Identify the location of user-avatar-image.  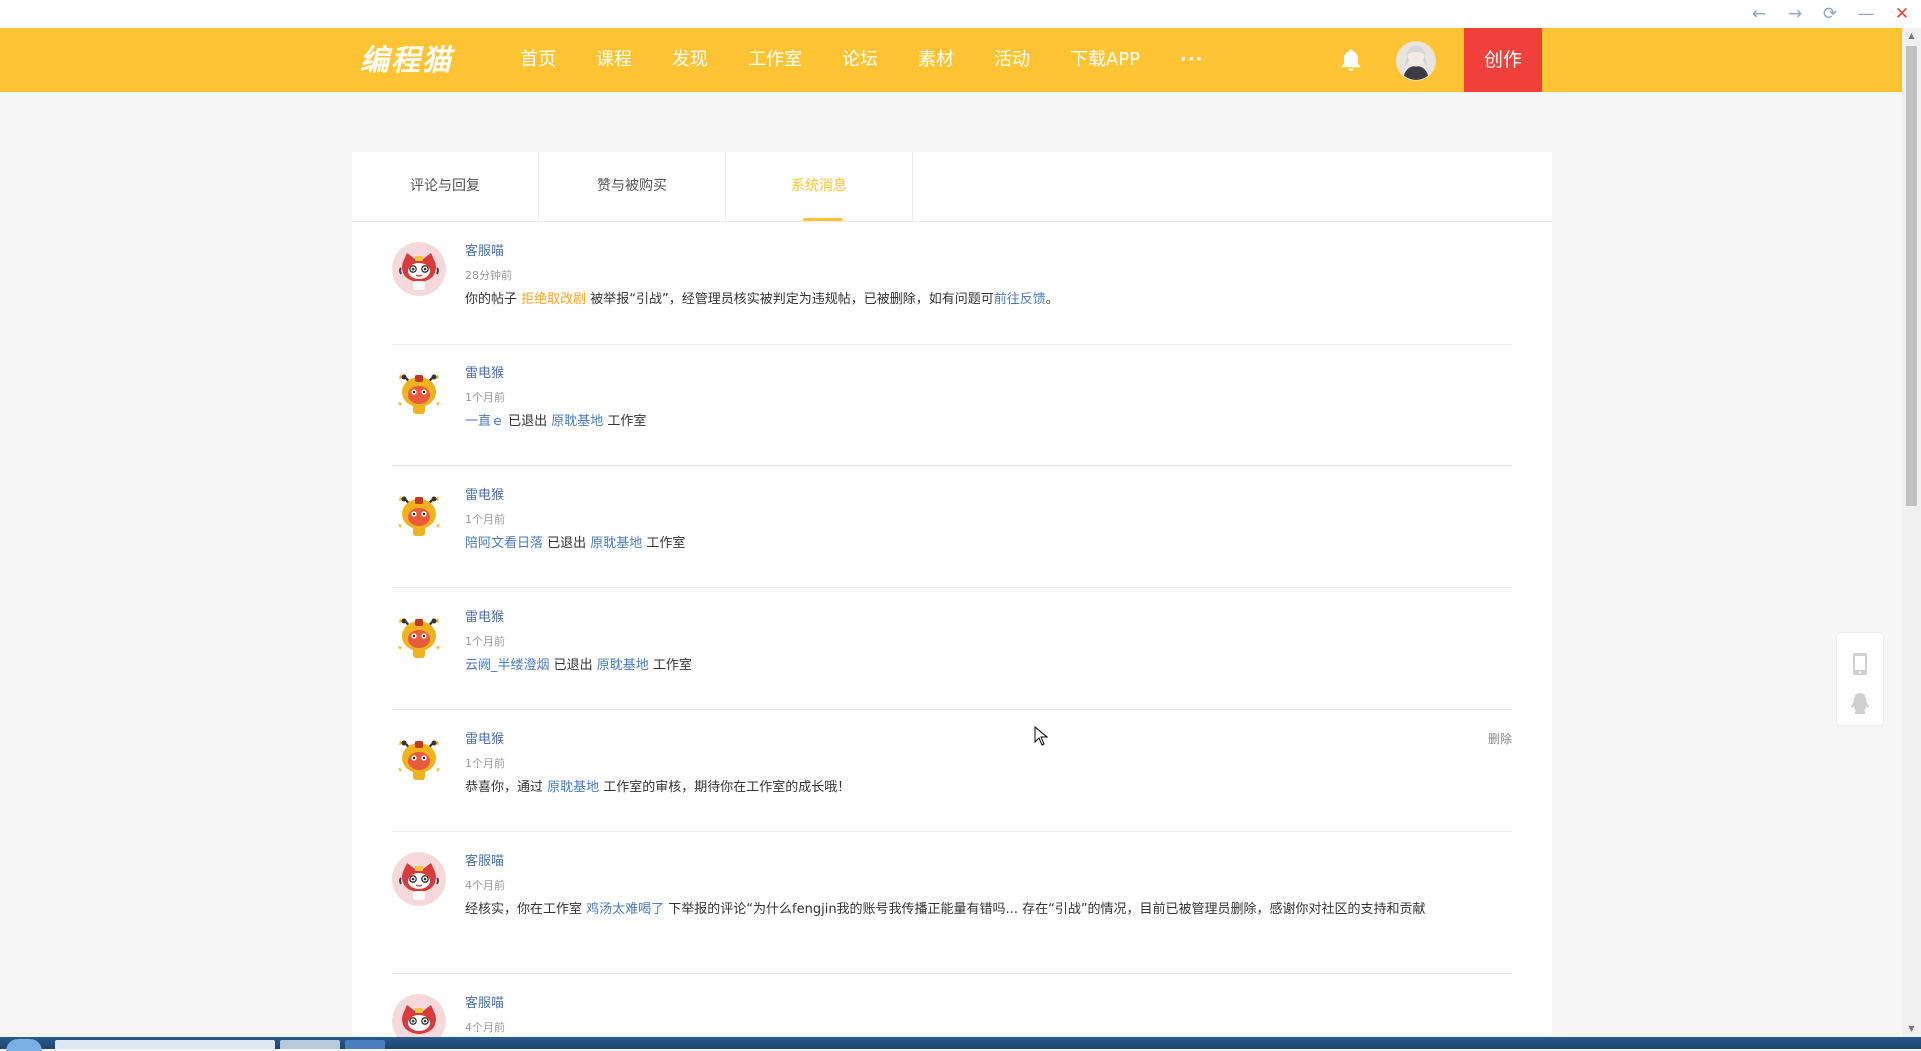
(1416, 61).